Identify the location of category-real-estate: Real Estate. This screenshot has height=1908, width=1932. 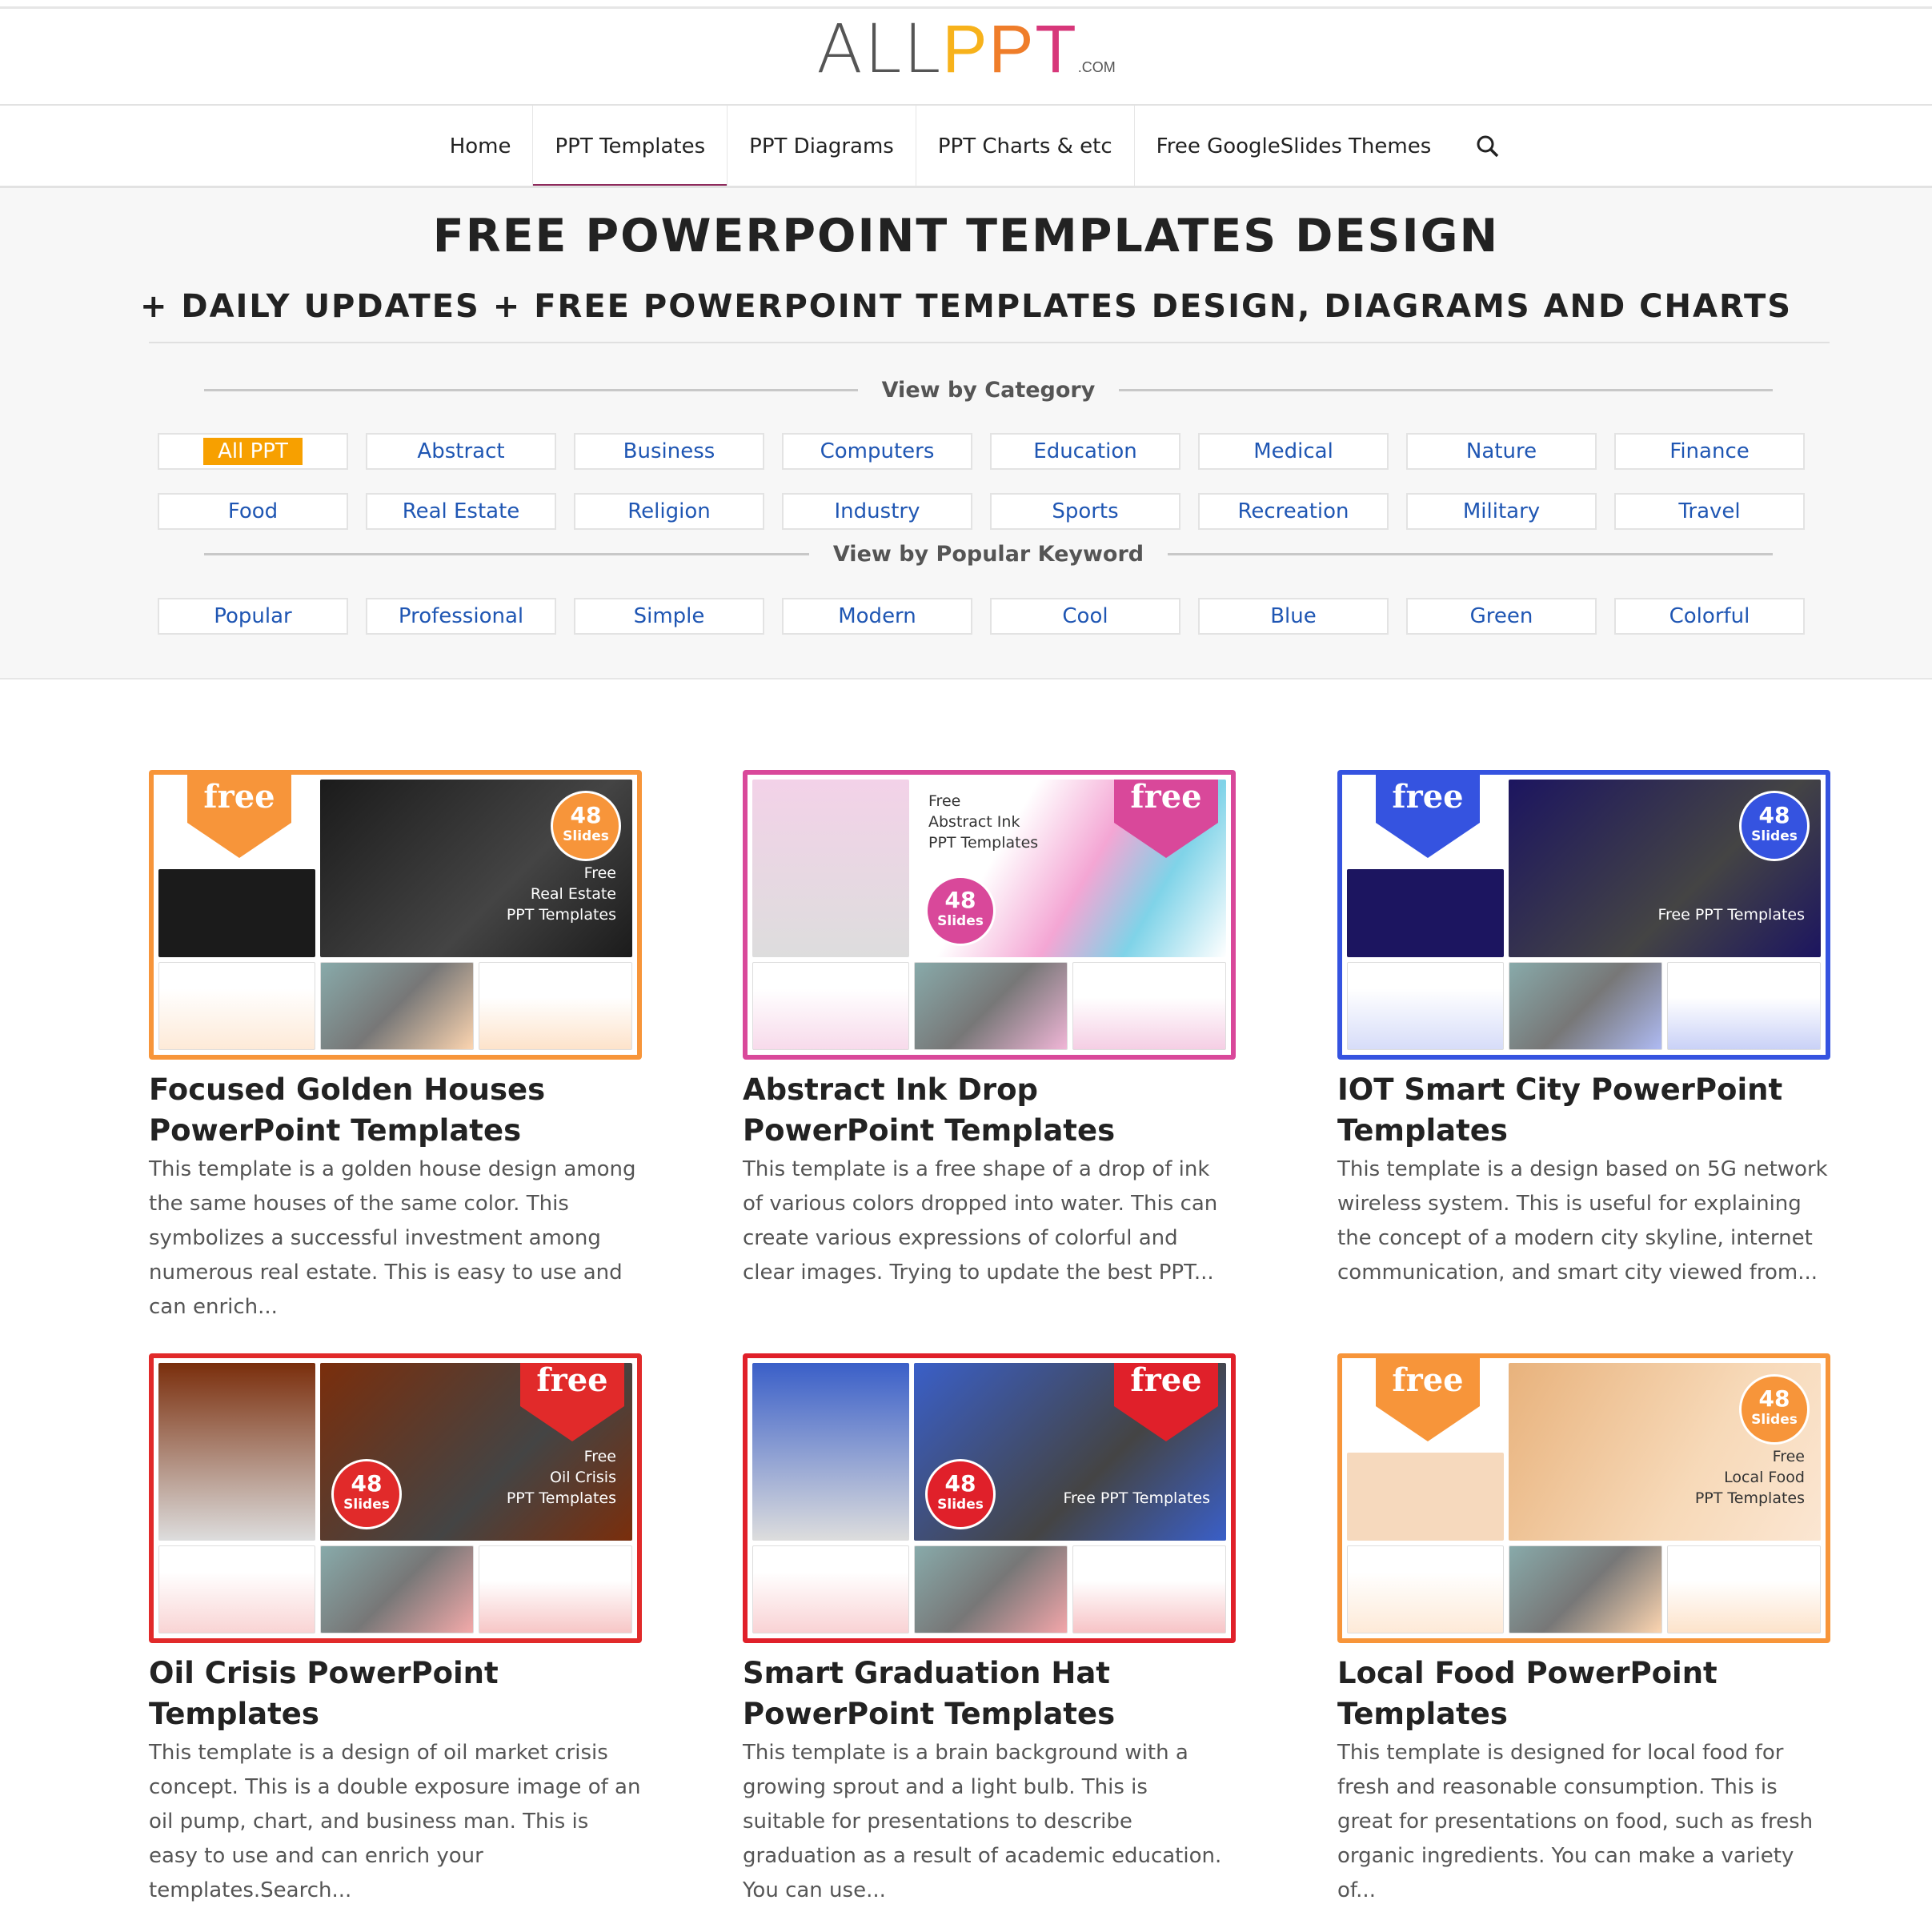
(461, 511).